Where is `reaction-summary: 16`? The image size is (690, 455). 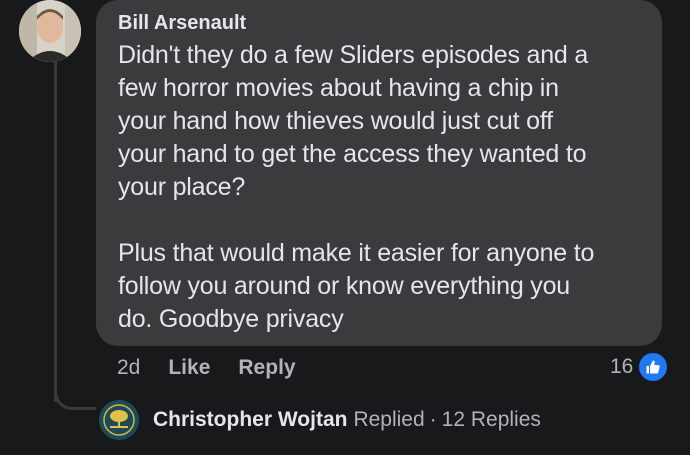 reaction-summary: 16 is located at coordinates (640, 367).